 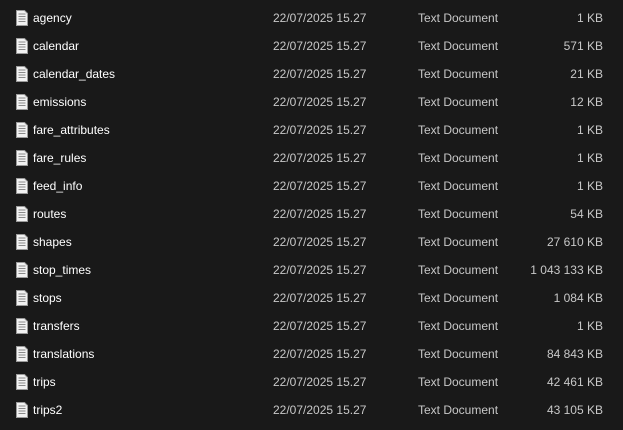 I want to click on file-size: 1 084 KB, so click(x=578, y=298).